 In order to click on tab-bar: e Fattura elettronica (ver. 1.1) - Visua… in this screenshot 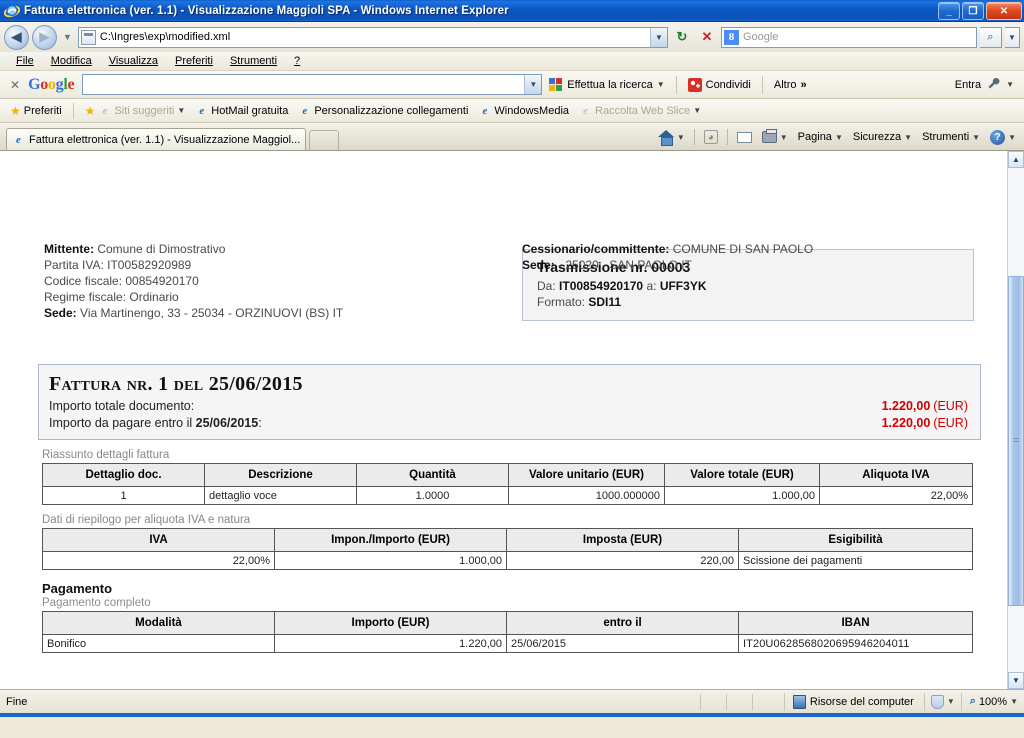, I will do `click(512, 136)`.